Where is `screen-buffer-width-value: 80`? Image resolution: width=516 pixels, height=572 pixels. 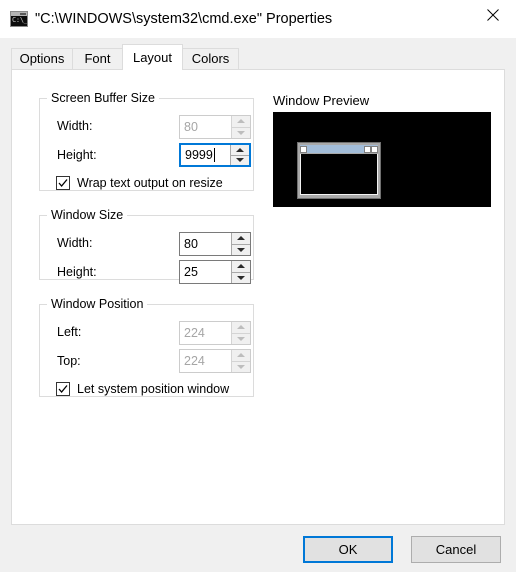 screen-buffer-width-value: 80 is located at coordinates (205, 127).